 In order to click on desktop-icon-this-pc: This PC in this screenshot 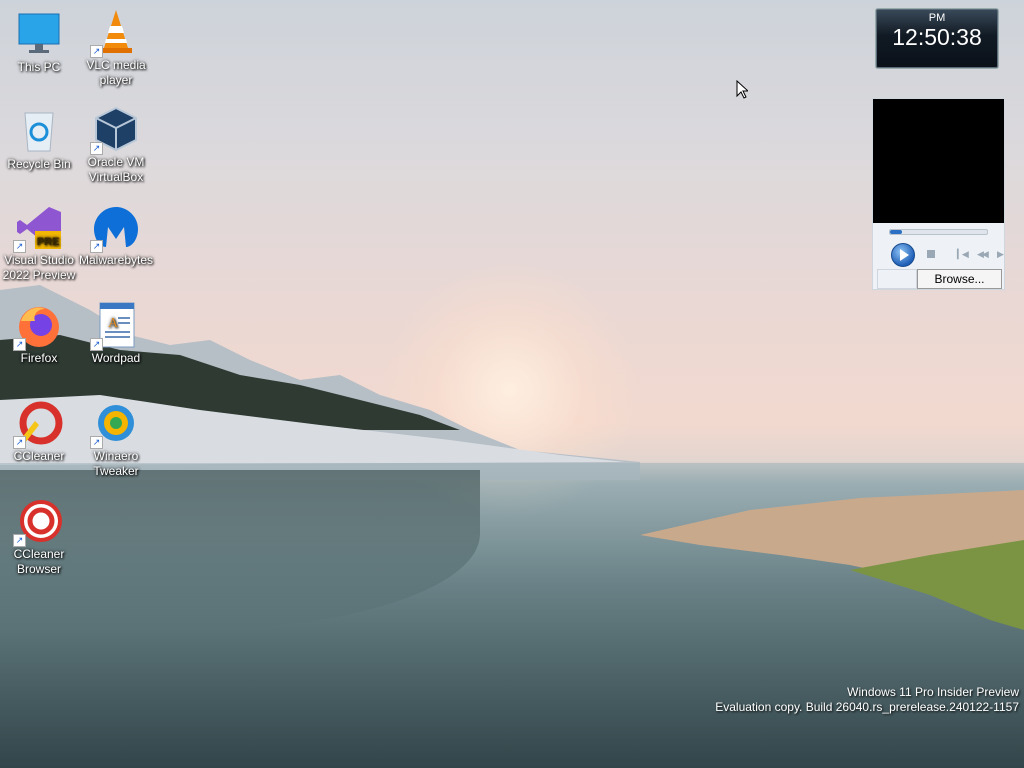, I will do `click(39, 42)`.